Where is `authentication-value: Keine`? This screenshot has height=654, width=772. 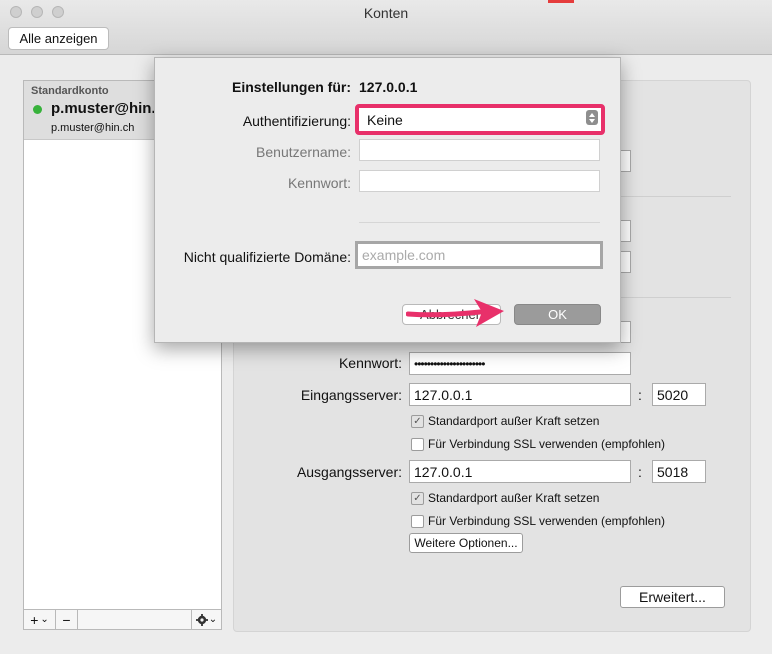 authentication-value: Keine is located at coordinates (385, 119).